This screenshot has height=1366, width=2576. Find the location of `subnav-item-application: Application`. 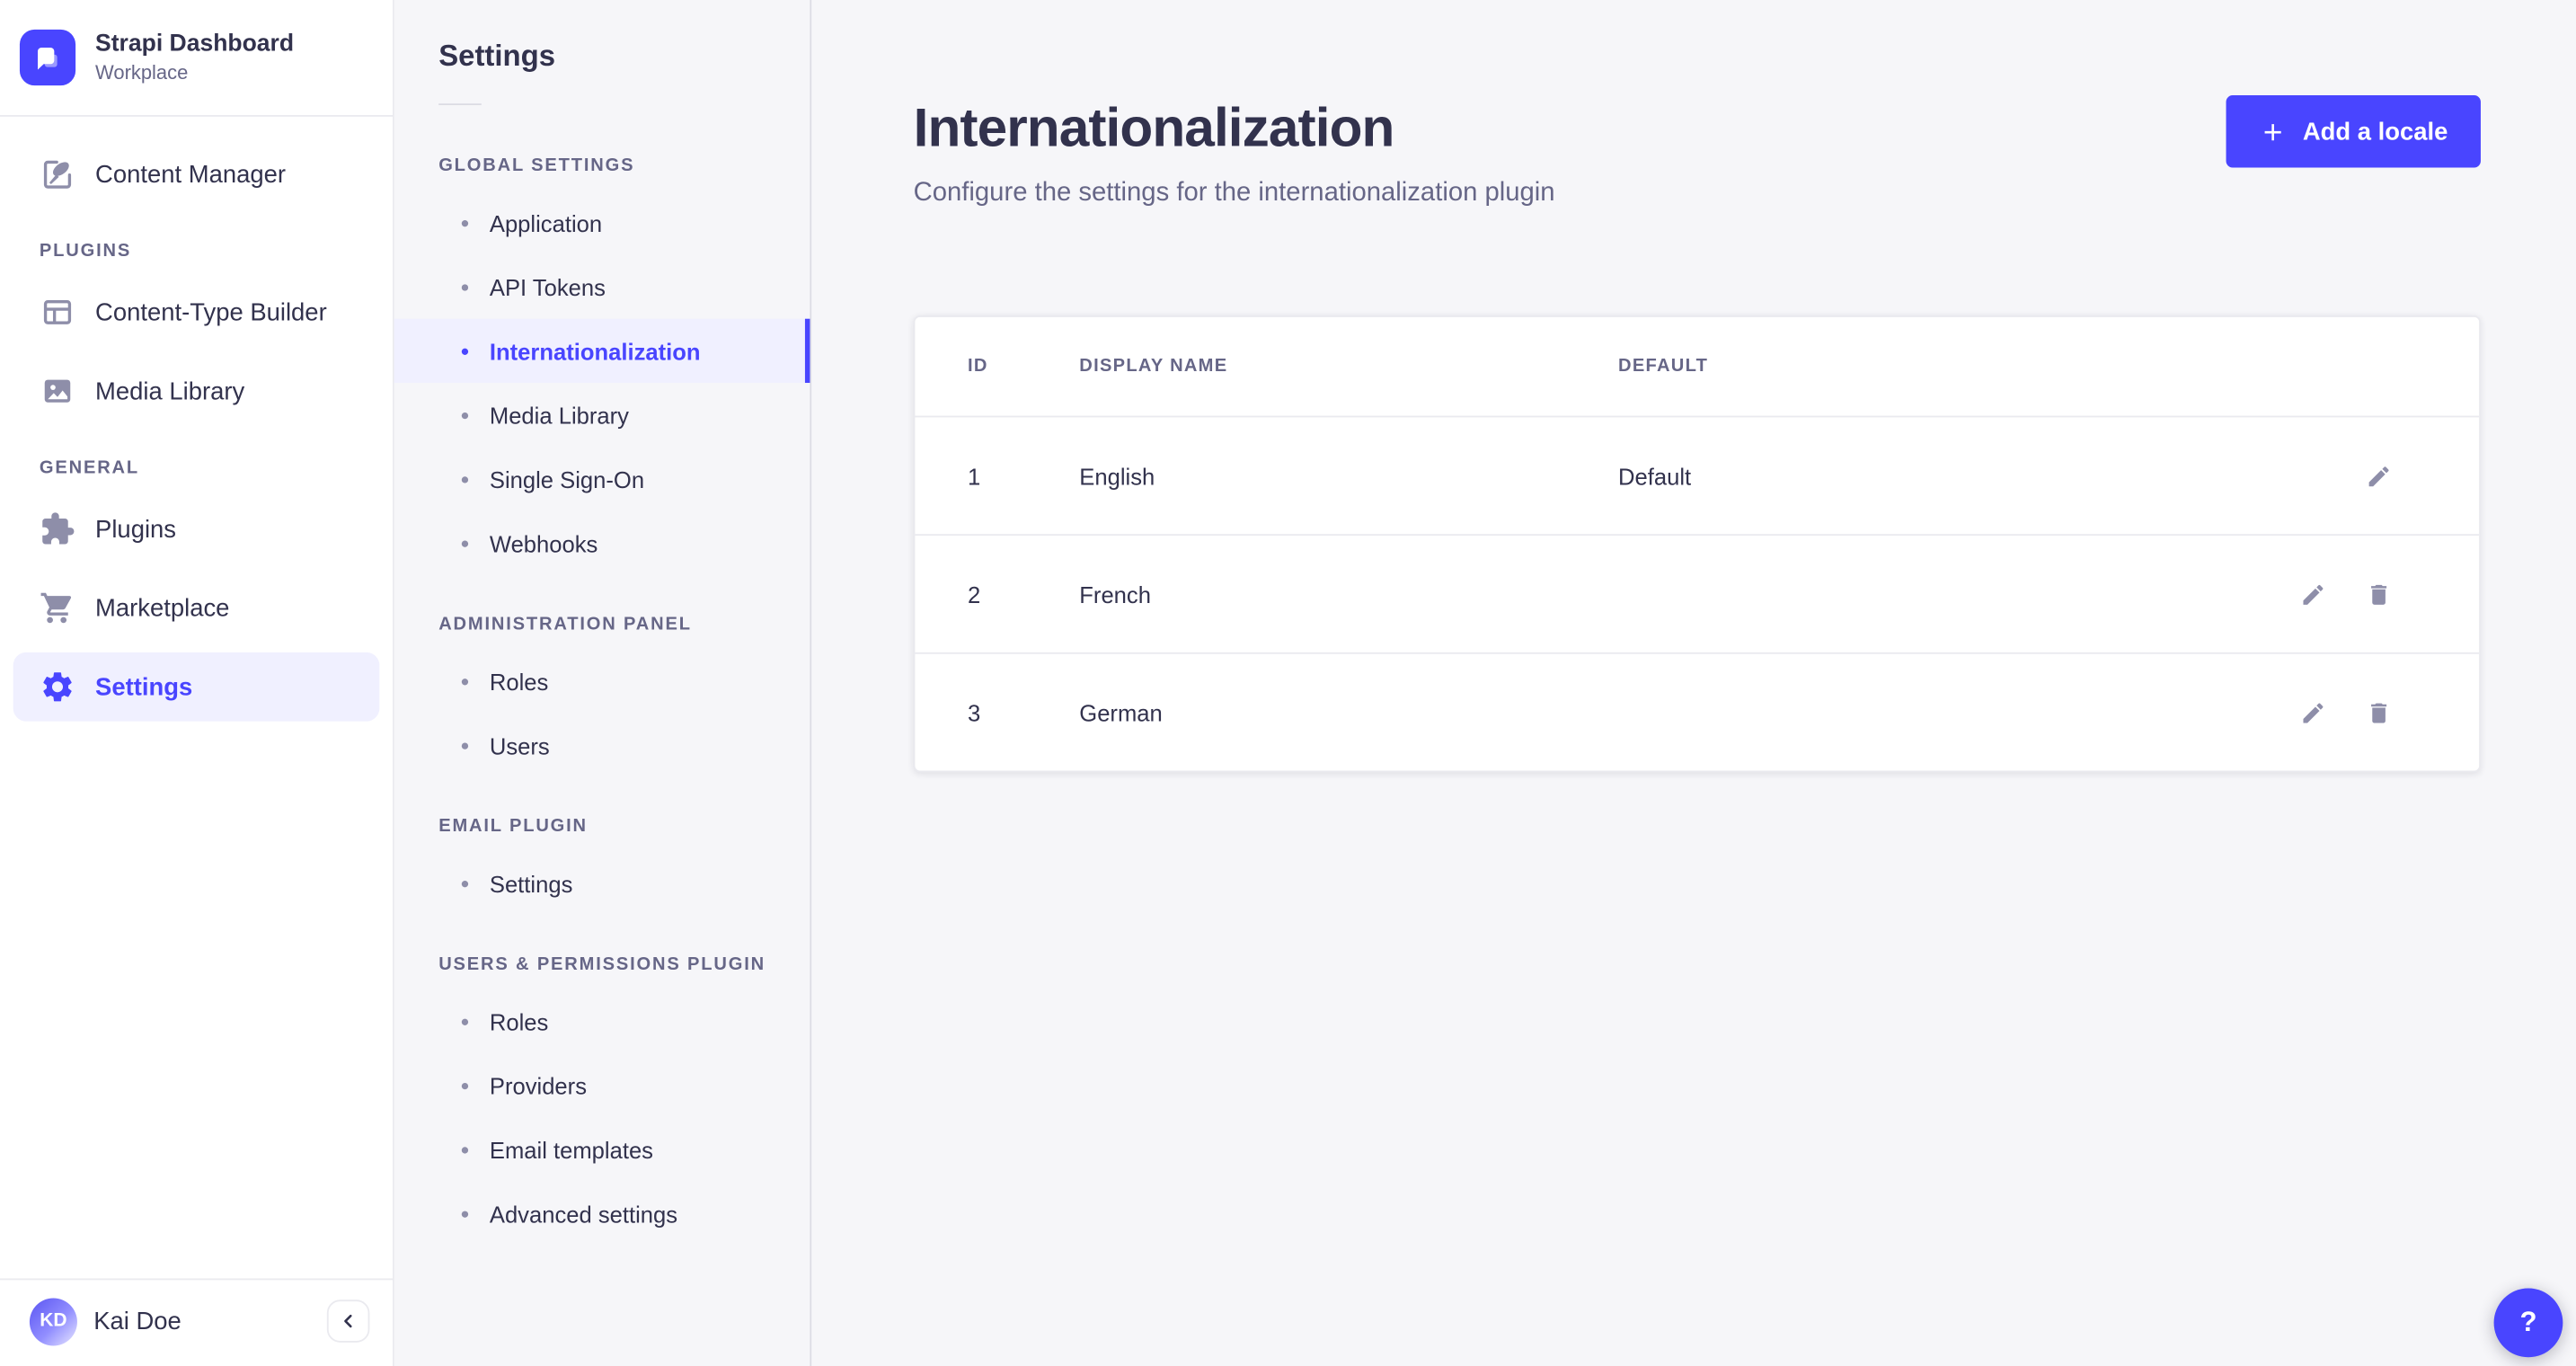

subnav-item-application: Application is located at coordinates (602, 222).